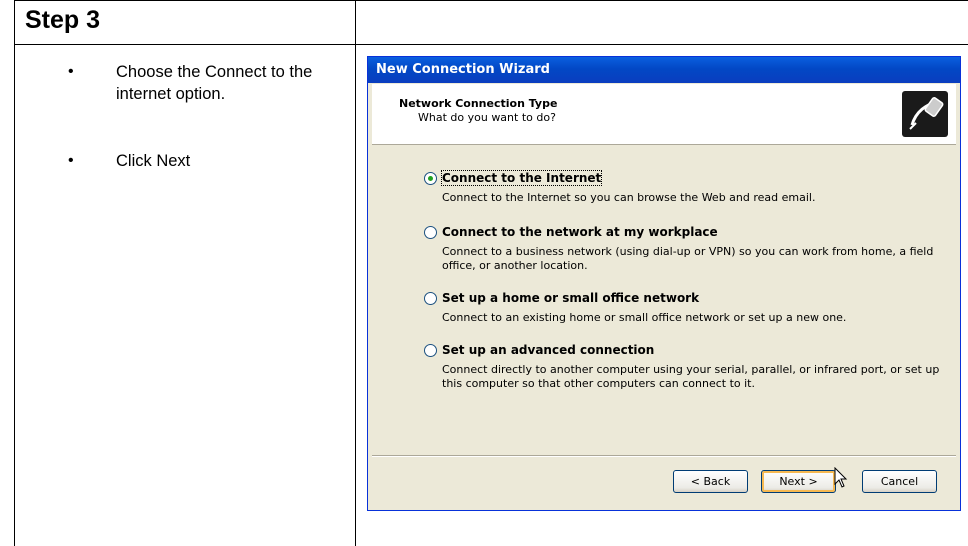  I want to click on option-label: Connect to the network at my workplace, so click(580, 232).